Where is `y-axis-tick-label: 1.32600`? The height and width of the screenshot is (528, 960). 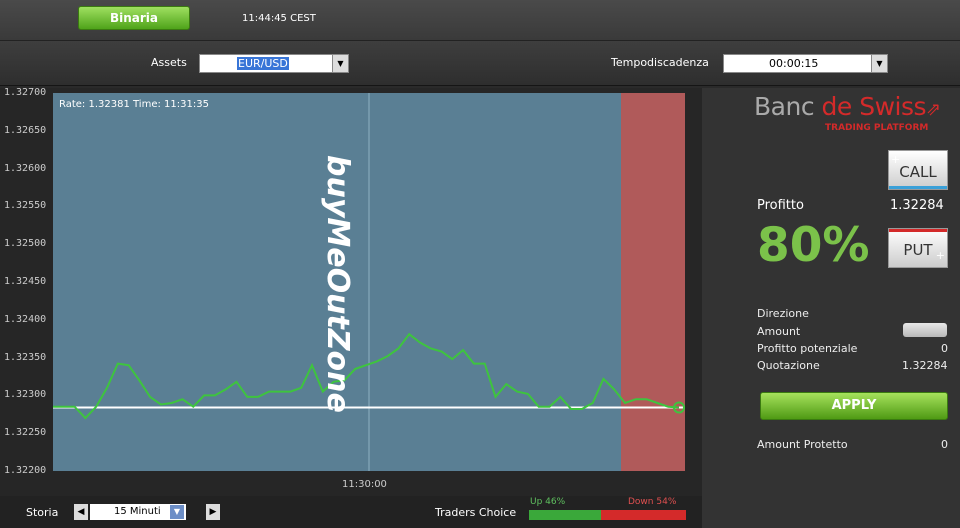 y-axis-tick-label: 1.32600 is located at coordinates (25, 168).